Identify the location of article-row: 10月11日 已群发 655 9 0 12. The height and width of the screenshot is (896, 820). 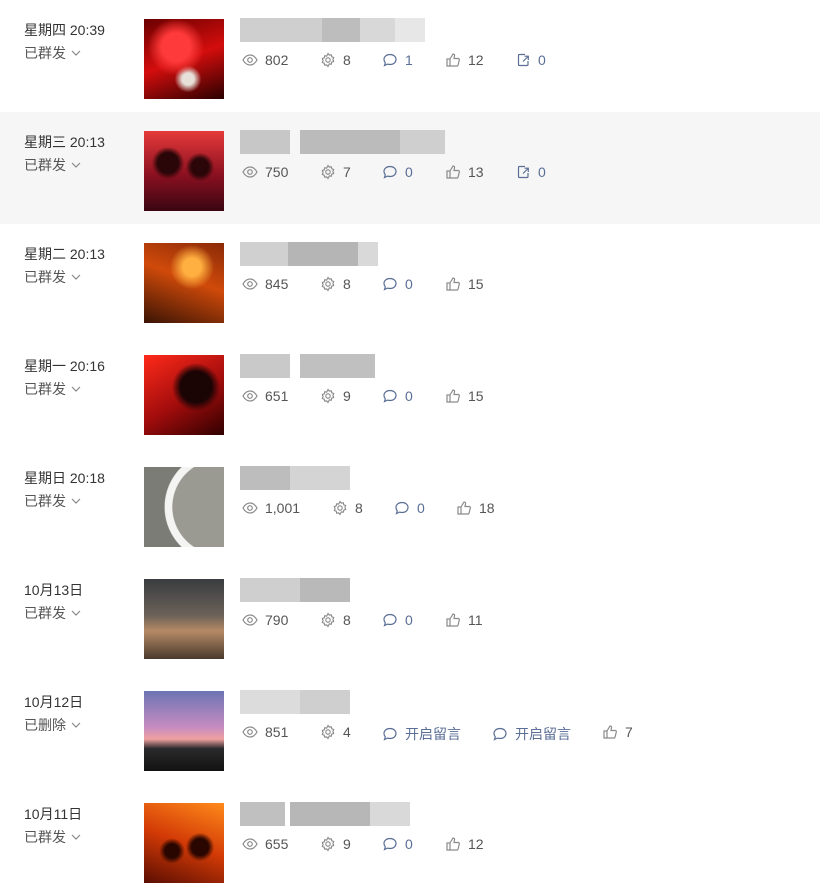
(410, 840).